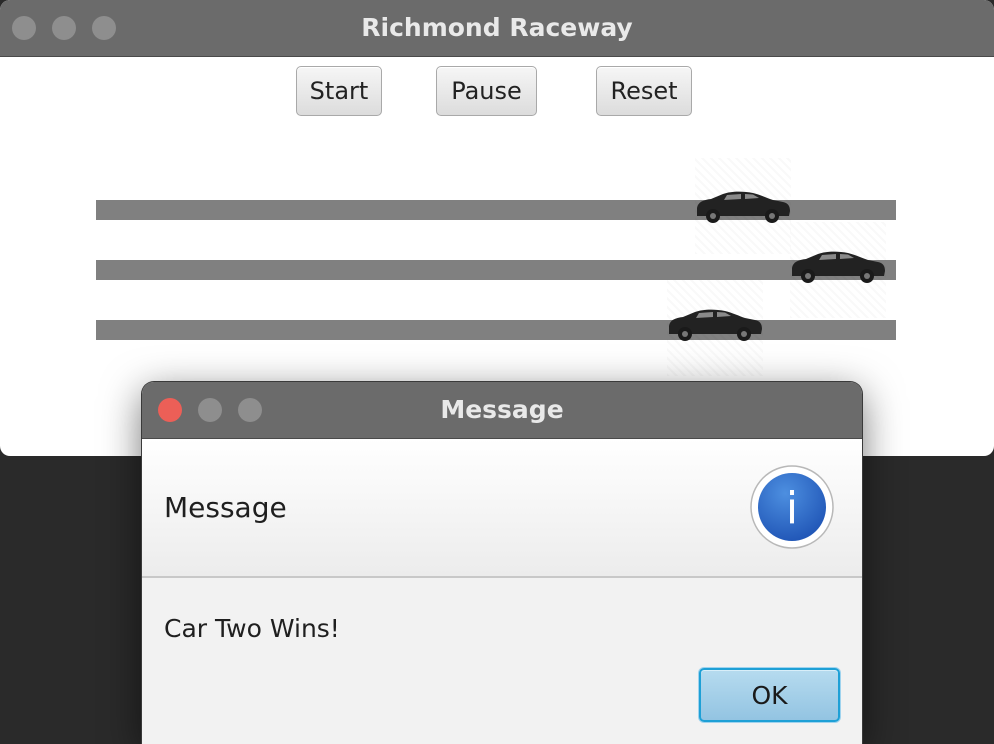 The height and width of the screenshot is (744, 994). I want to click on pause-button: Pause, so click(486, 91).